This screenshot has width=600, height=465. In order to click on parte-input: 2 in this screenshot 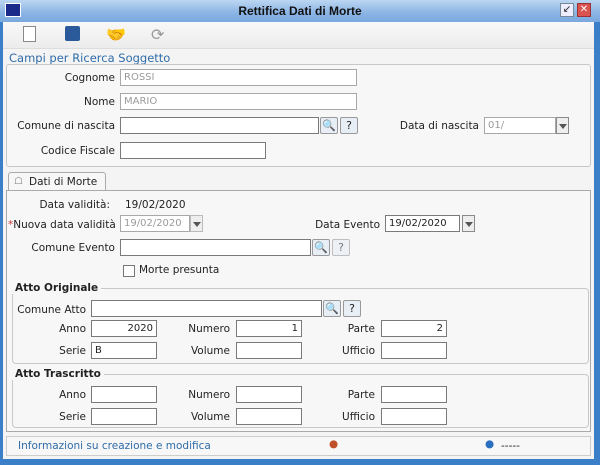, I will do `click(414, 328)`.